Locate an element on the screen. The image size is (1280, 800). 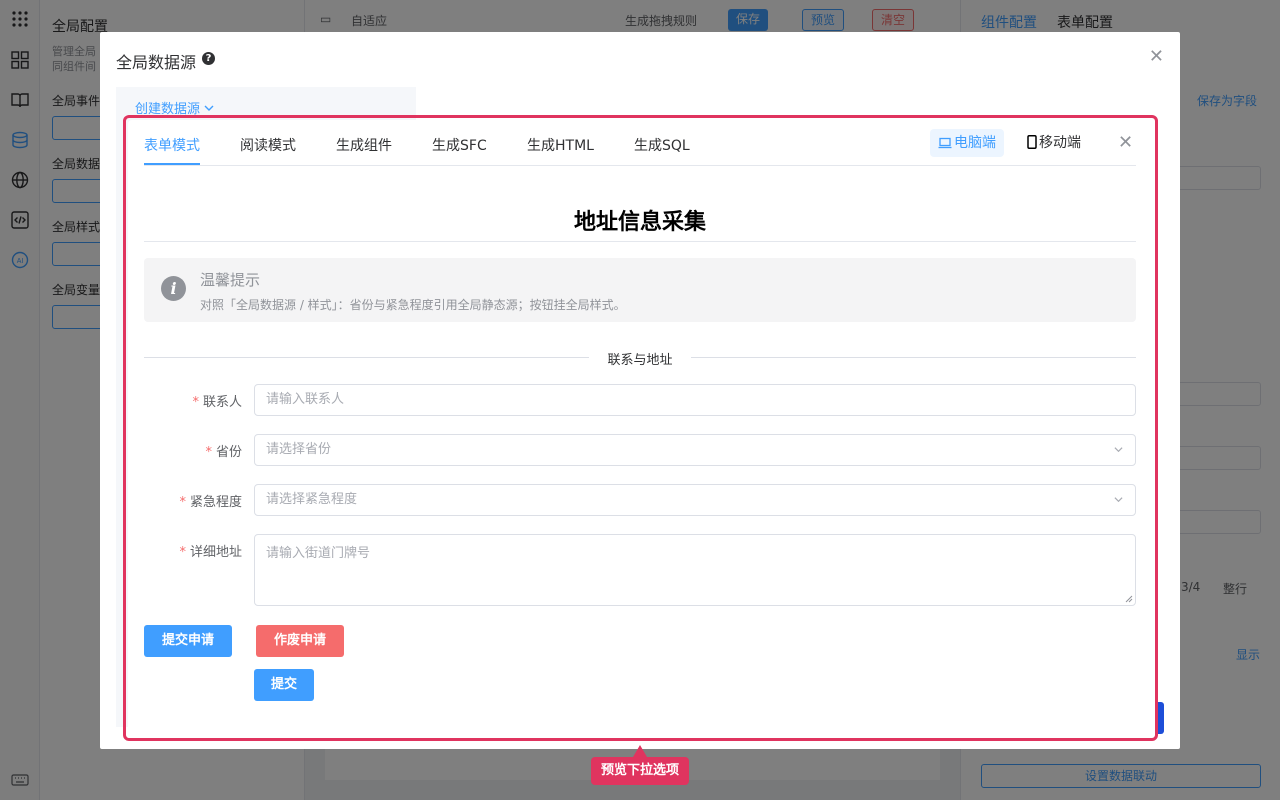
section-divider-text: 联系与地址 is located at coordinates (640, 358).